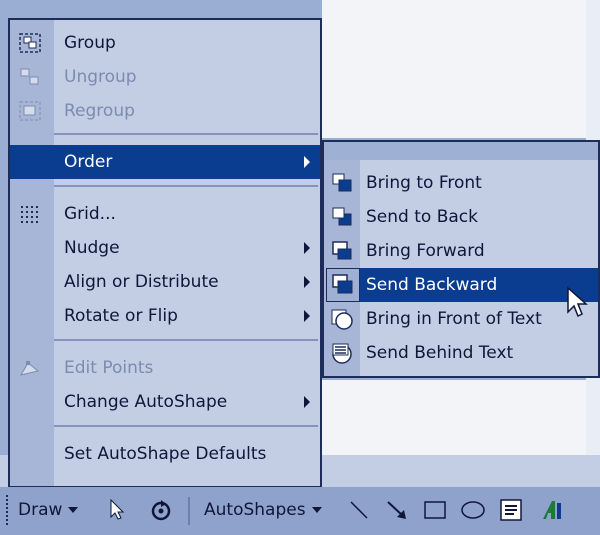  I want to click on menu-item-set-autoshape-defaults: Set AutoShape Defaults, so click(165, 454).